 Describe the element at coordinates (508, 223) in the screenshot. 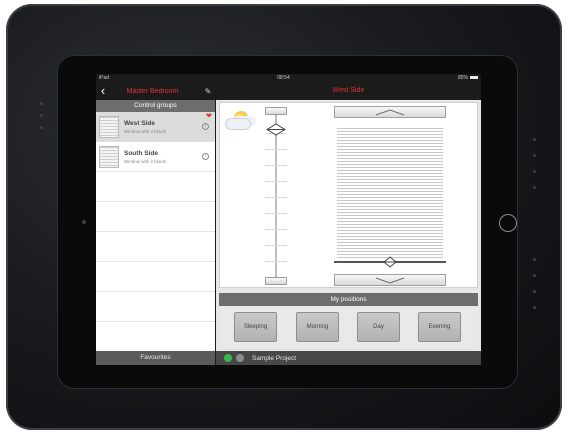

I see `home-button` at that location.